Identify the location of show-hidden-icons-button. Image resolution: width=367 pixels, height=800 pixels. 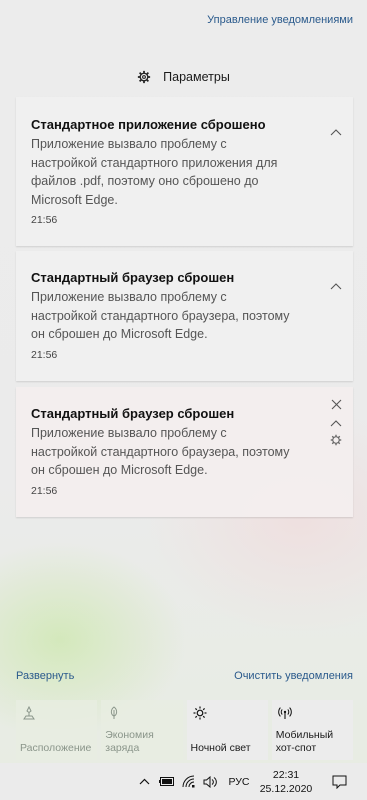
(144, 781).